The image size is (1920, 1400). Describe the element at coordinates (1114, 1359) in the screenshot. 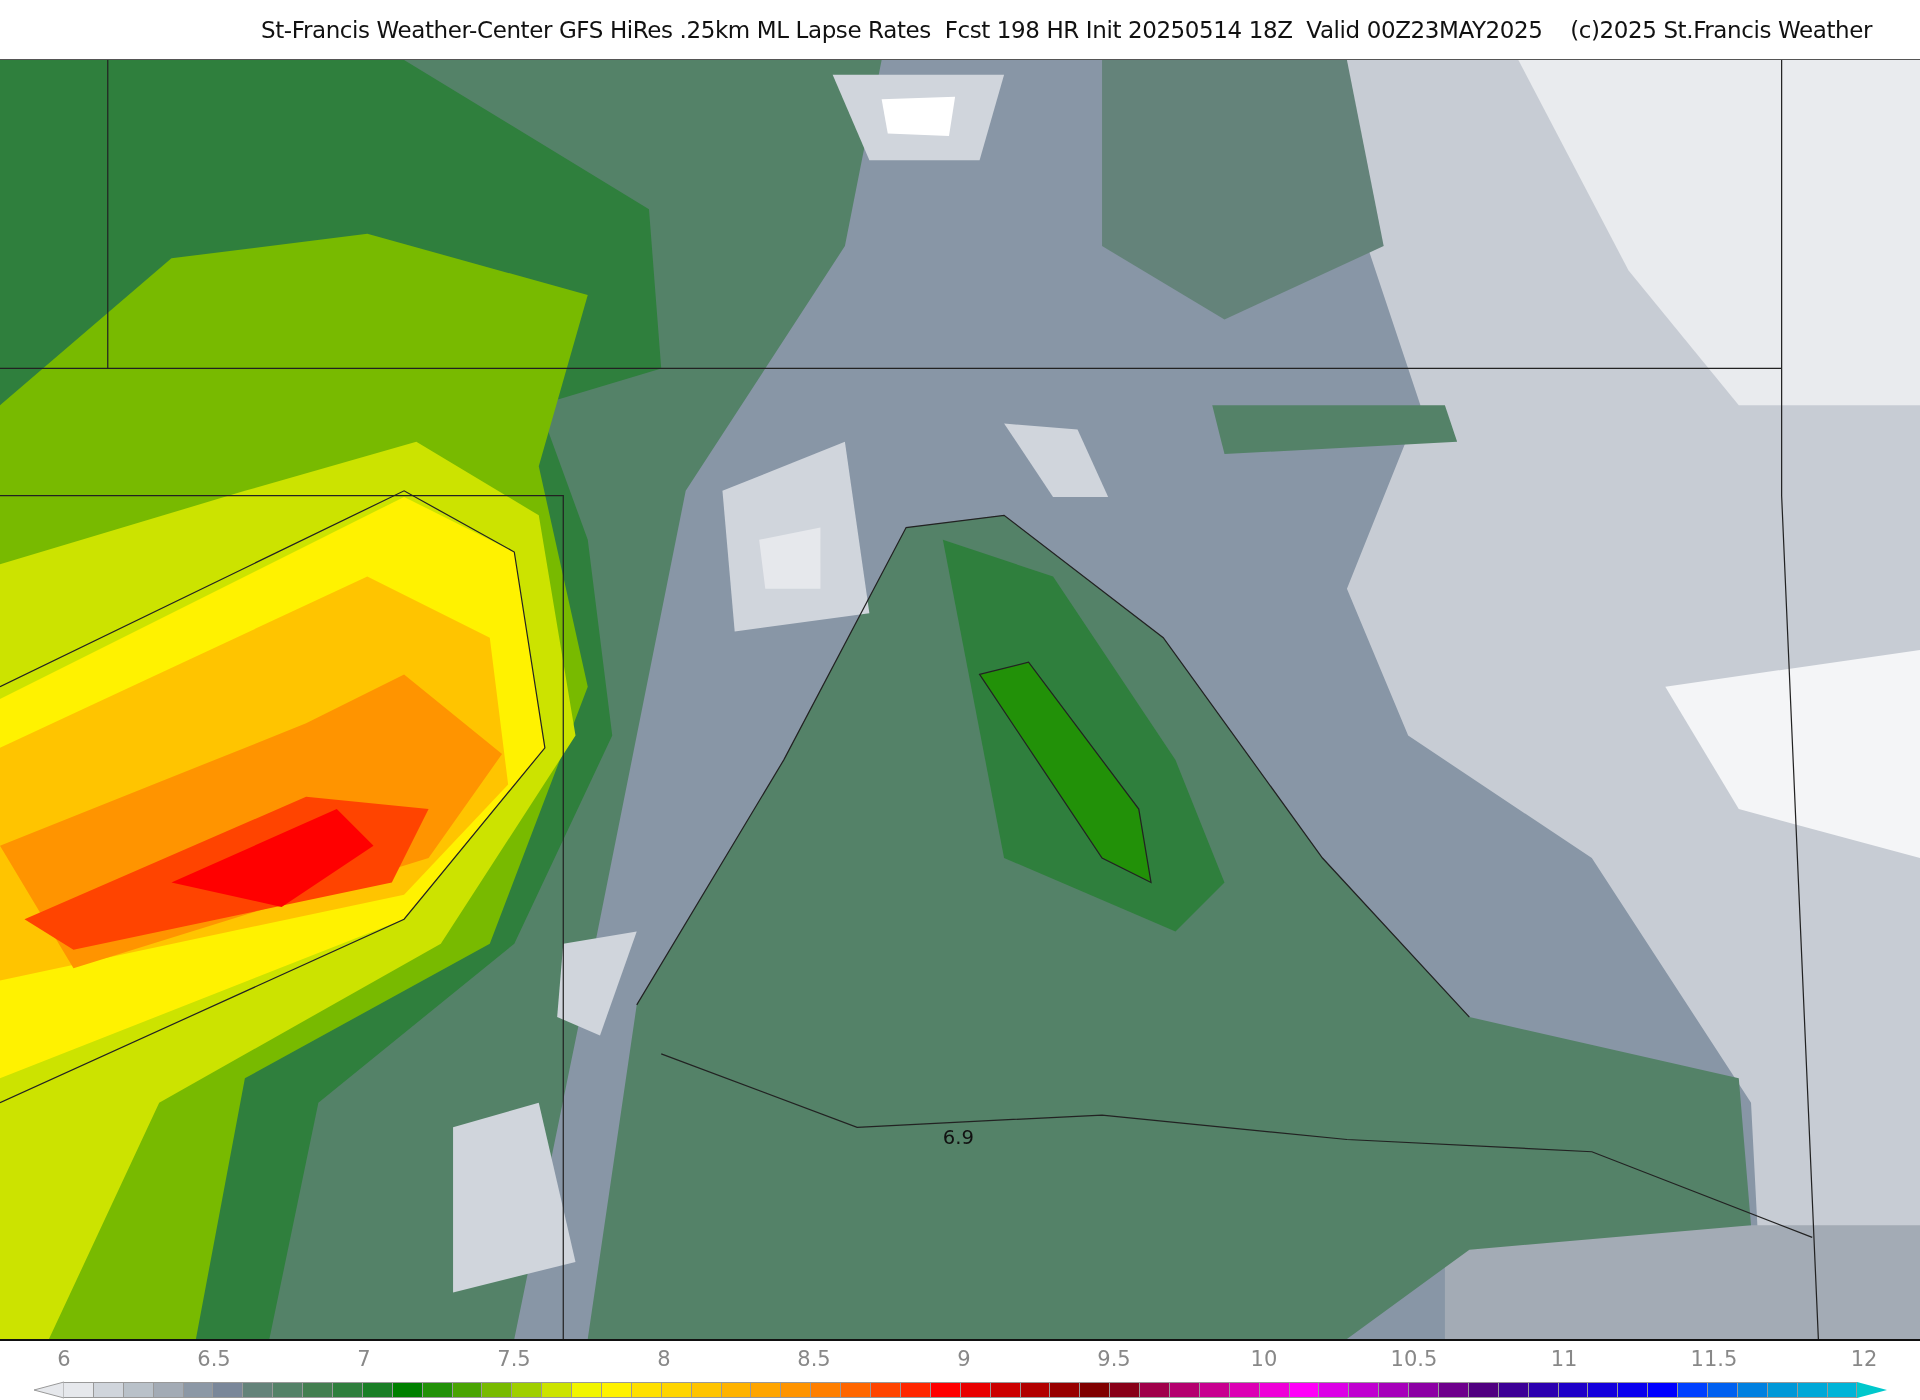

I see `colorbar-tick-label: 9.5` at that location.